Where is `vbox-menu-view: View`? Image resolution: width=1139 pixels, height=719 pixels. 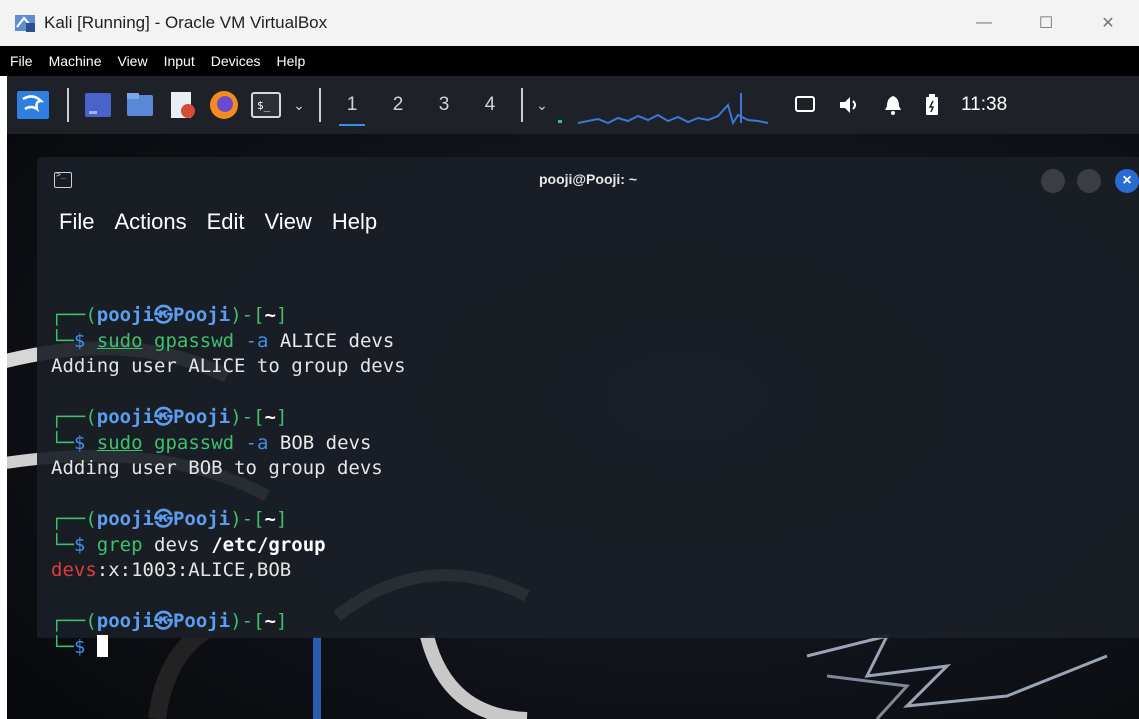
vbox-menu-view: View is located at coordinates (132, 61).